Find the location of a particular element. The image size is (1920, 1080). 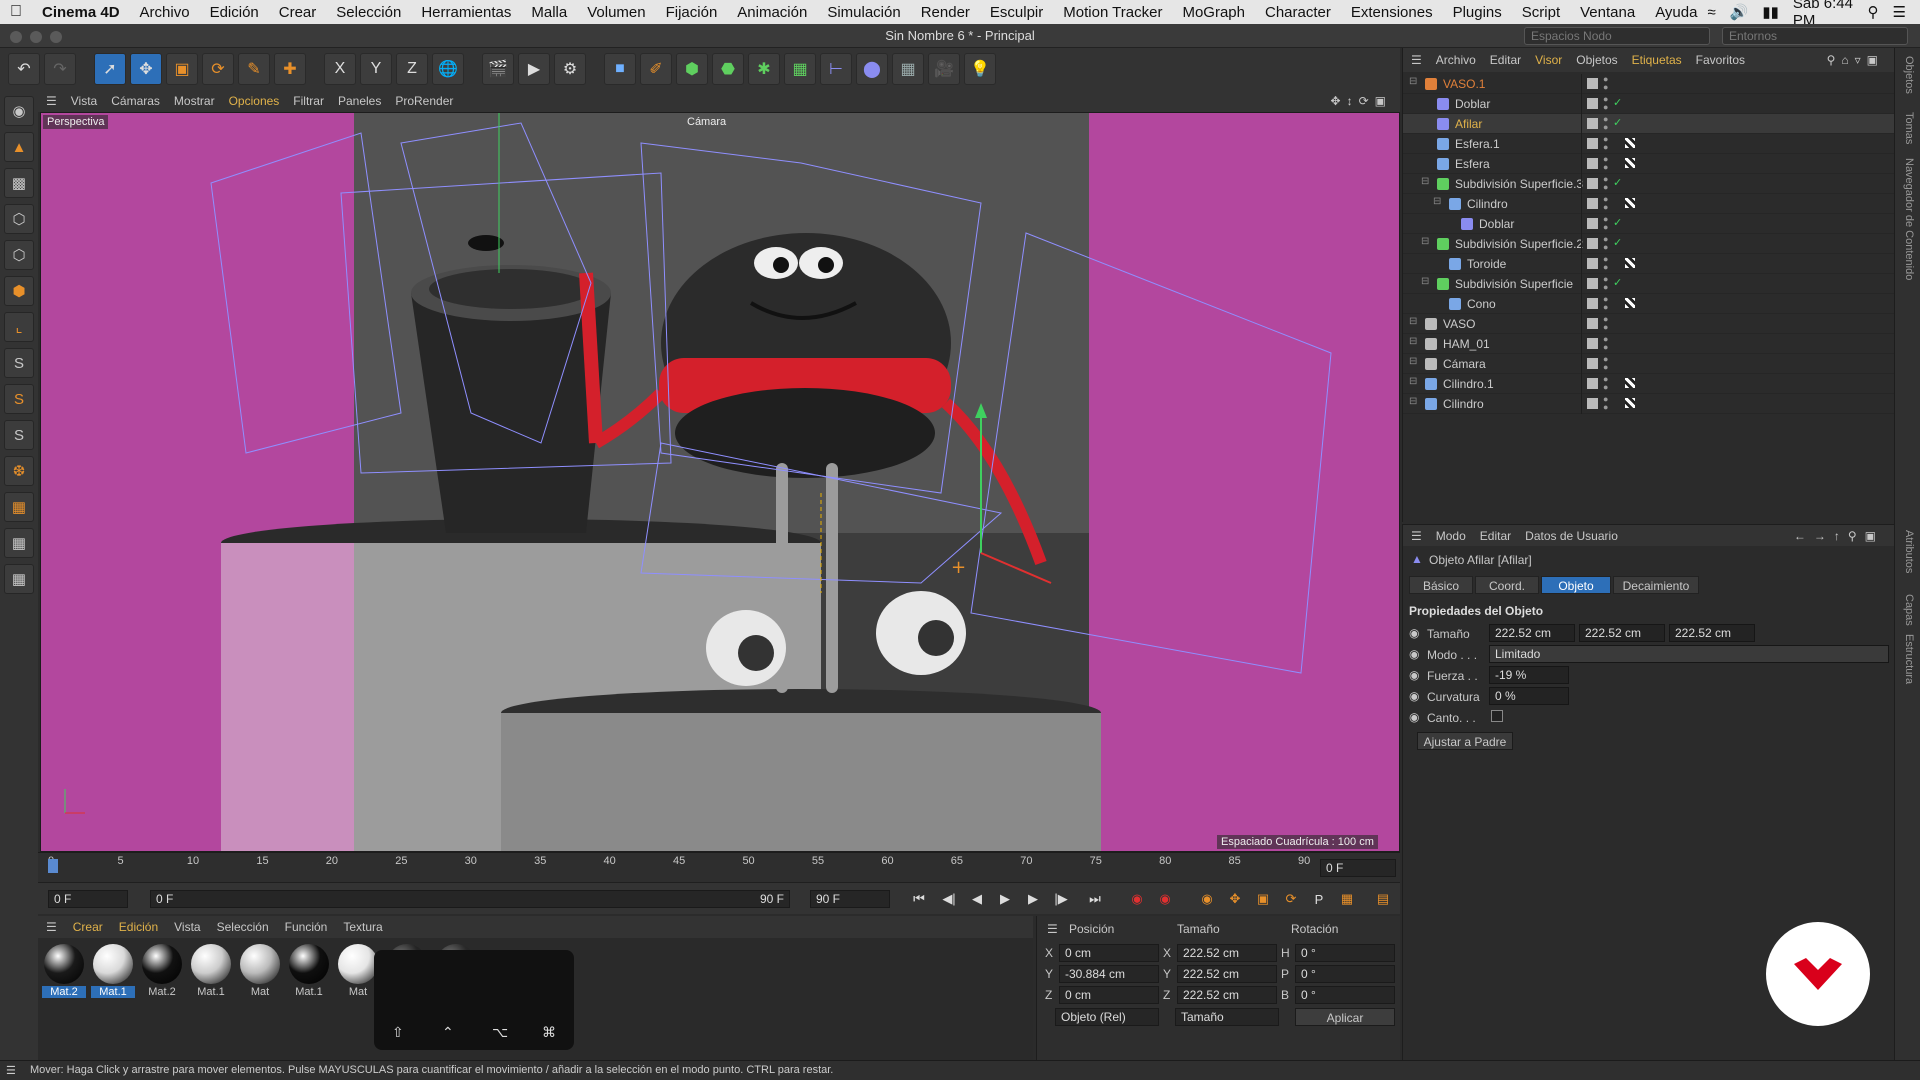

y-axis-lock-icon: Y is located at coordinates (376, 69).